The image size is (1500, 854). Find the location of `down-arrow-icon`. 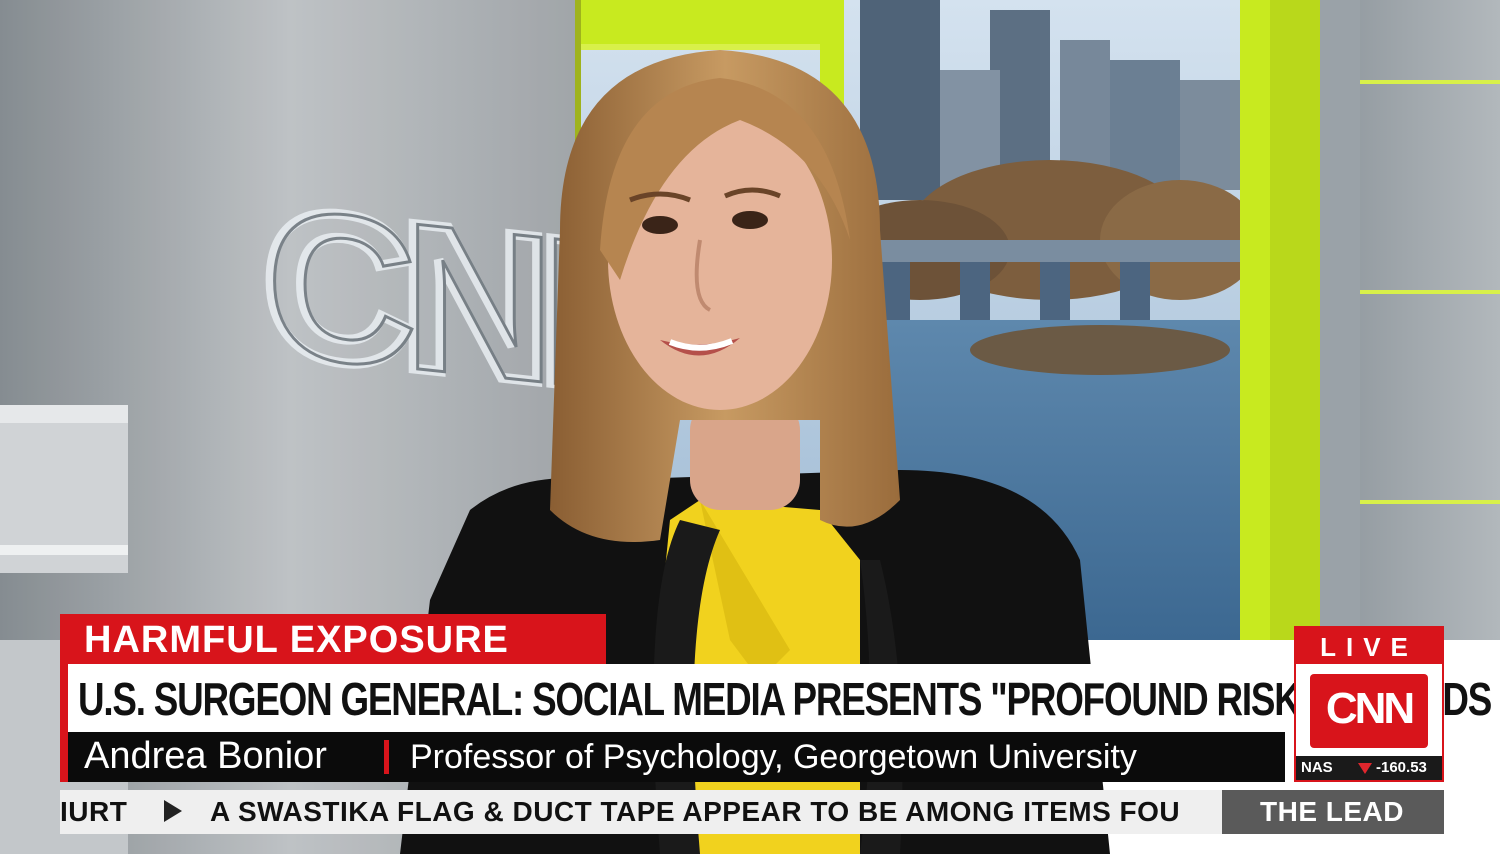

down-arrow-icon is located at coordinates (1365, 768).